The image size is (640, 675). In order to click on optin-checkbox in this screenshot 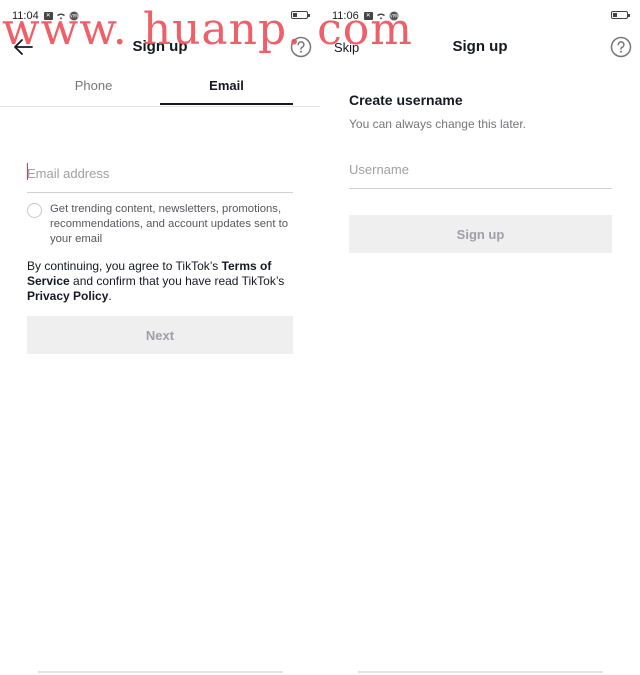, I will do `click(34, 210)`.